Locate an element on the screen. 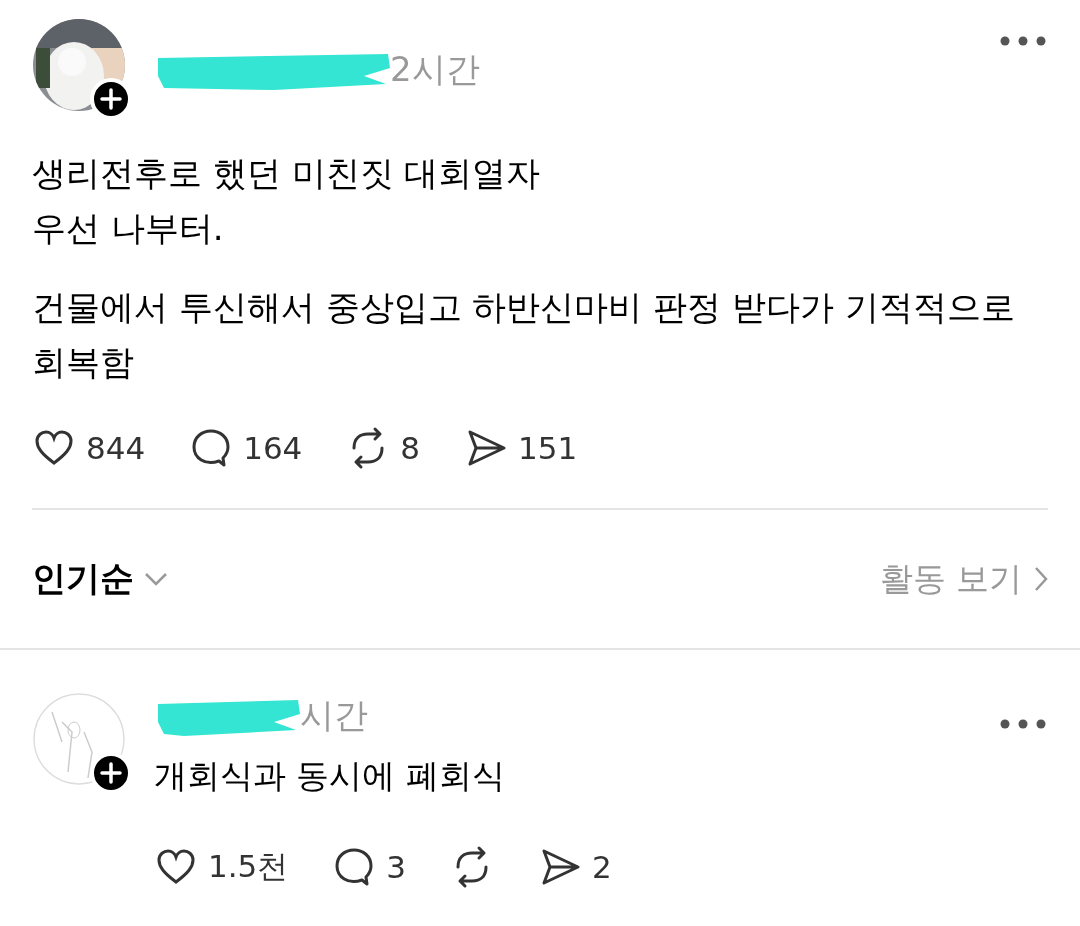 The height and width of the screenshot is (926, 1080). post-time: 2시간 is located at coordinates (435, 69).